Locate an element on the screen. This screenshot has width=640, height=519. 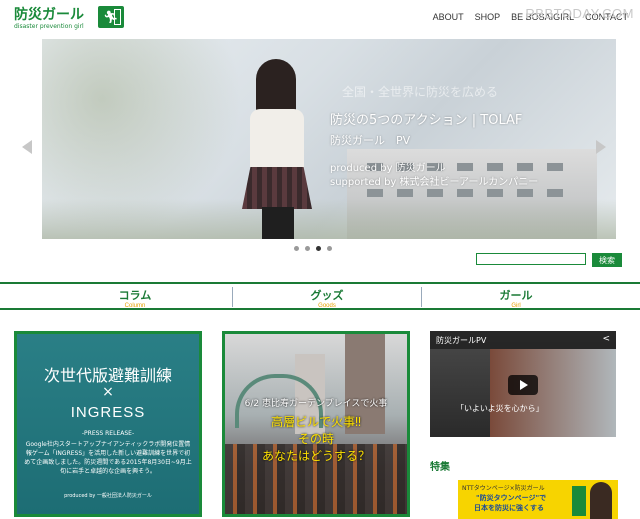
category-column-sub: Column is located at coordinates (135, 306).